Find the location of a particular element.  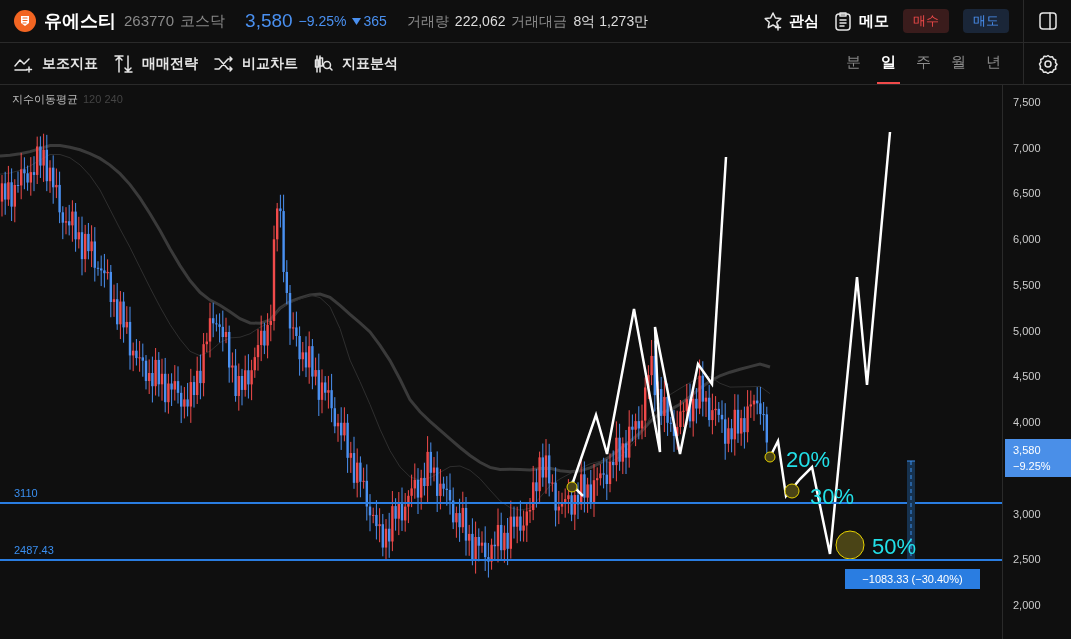

settings-button is located at coordinates (1047, 63).